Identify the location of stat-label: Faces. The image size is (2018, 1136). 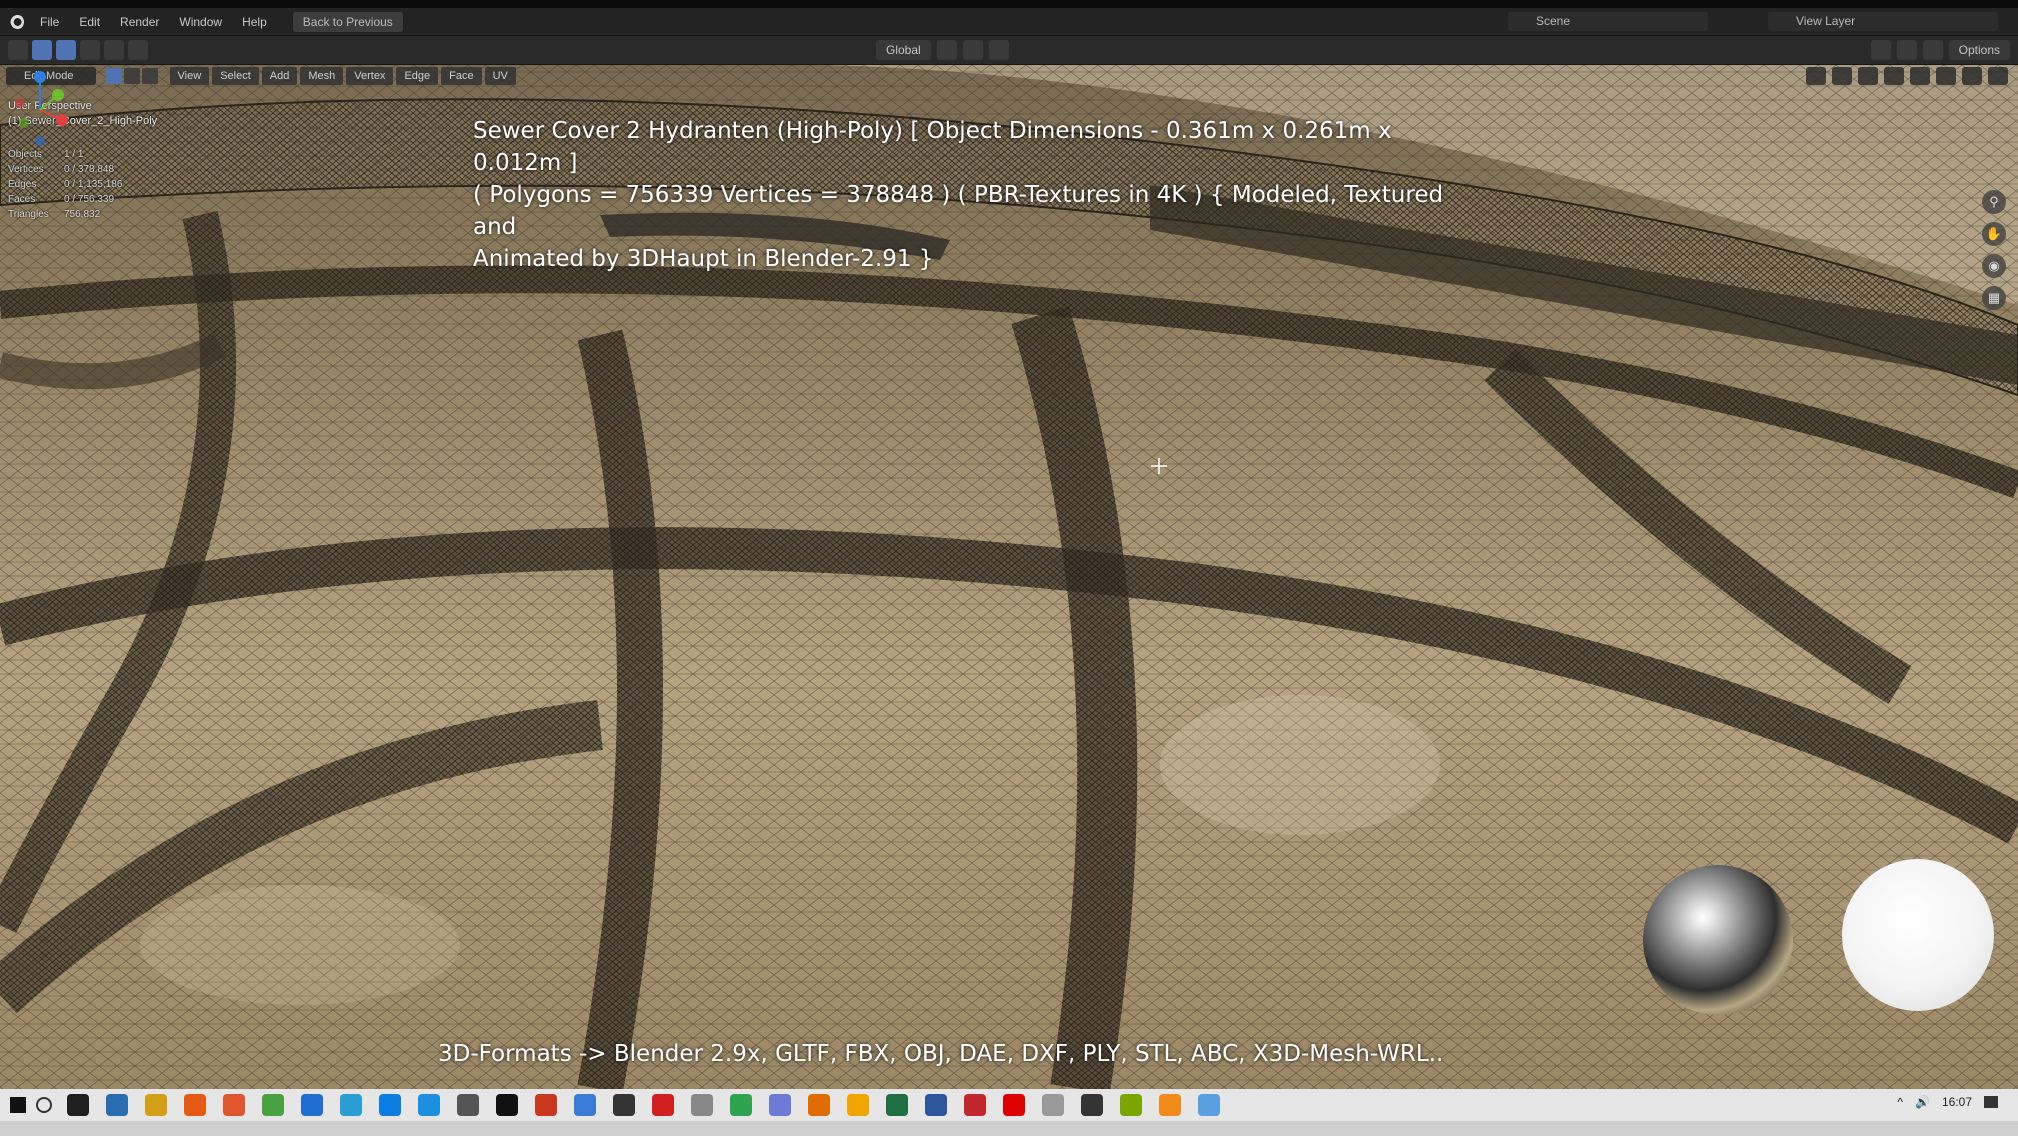
(22, 199).